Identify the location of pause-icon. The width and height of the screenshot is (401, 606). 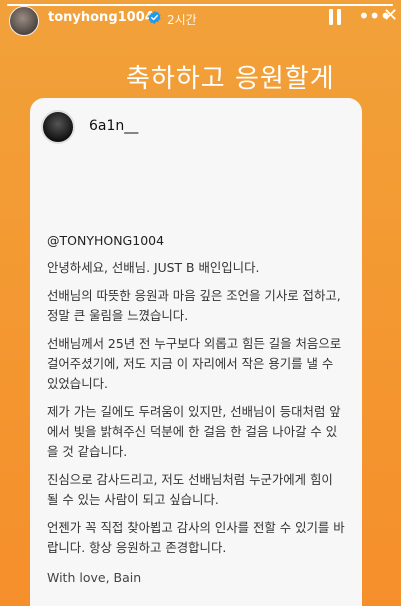
(335, 17).